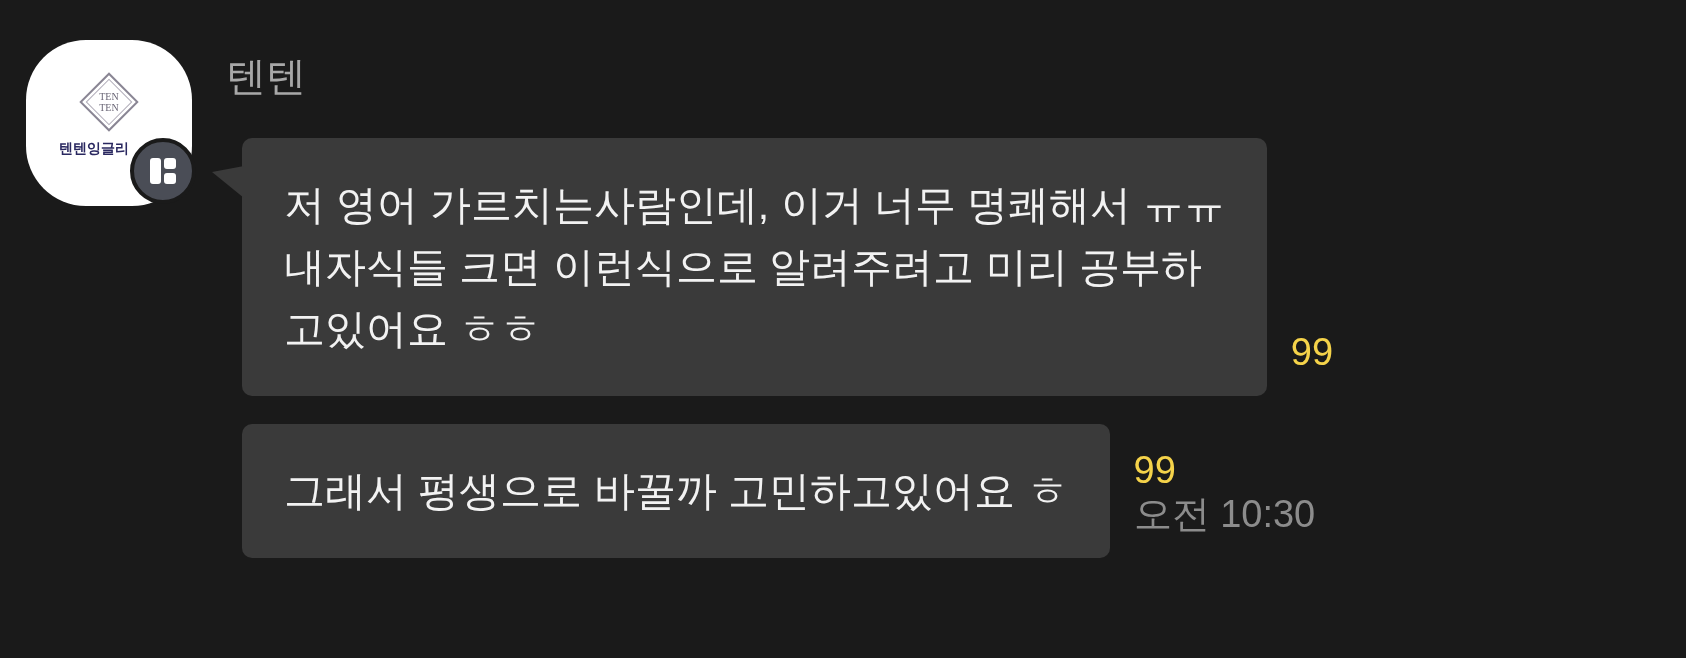 This screenshot has width=1686, height=658. I want to click on sender-name: 텐텐, so click(266, 76).